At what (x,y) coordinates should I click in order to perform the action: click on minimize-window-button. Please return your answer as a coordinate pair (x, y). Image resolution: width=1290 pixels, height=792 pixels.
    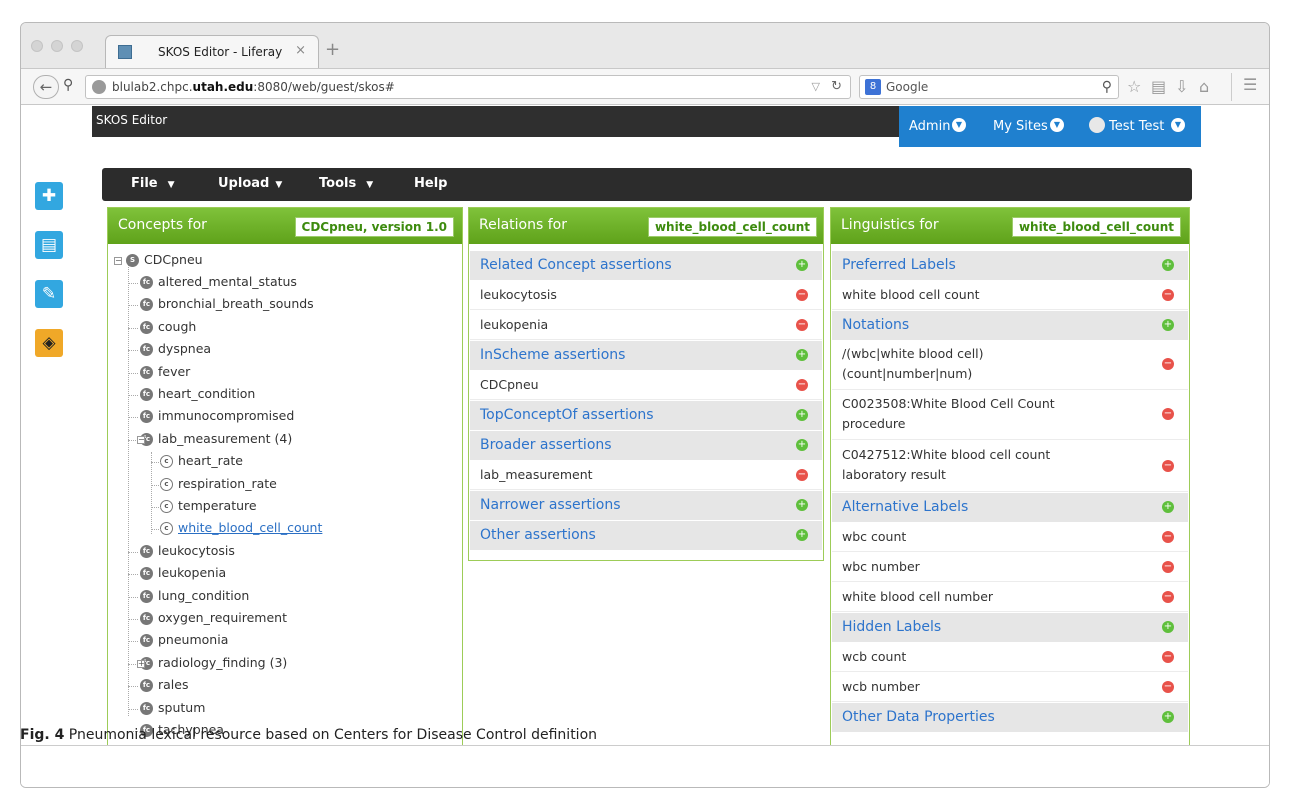
    Looking at the image, I should click on (57, 46).